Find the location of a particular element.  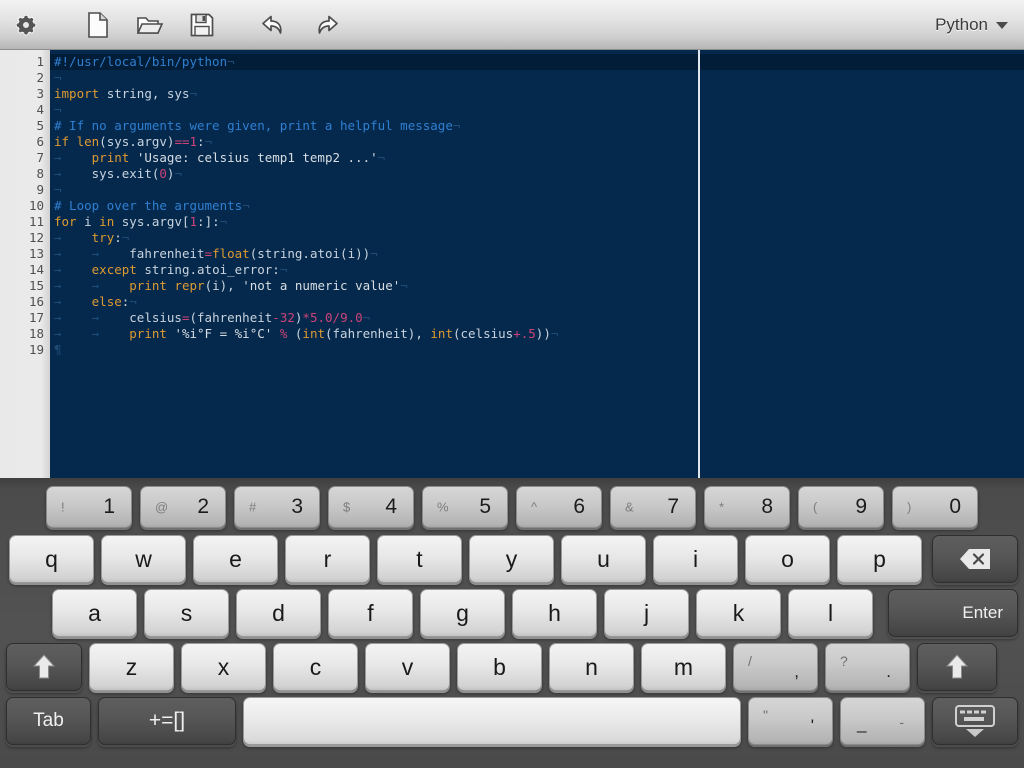

letter-label: e is located at coordinates (235, 558).